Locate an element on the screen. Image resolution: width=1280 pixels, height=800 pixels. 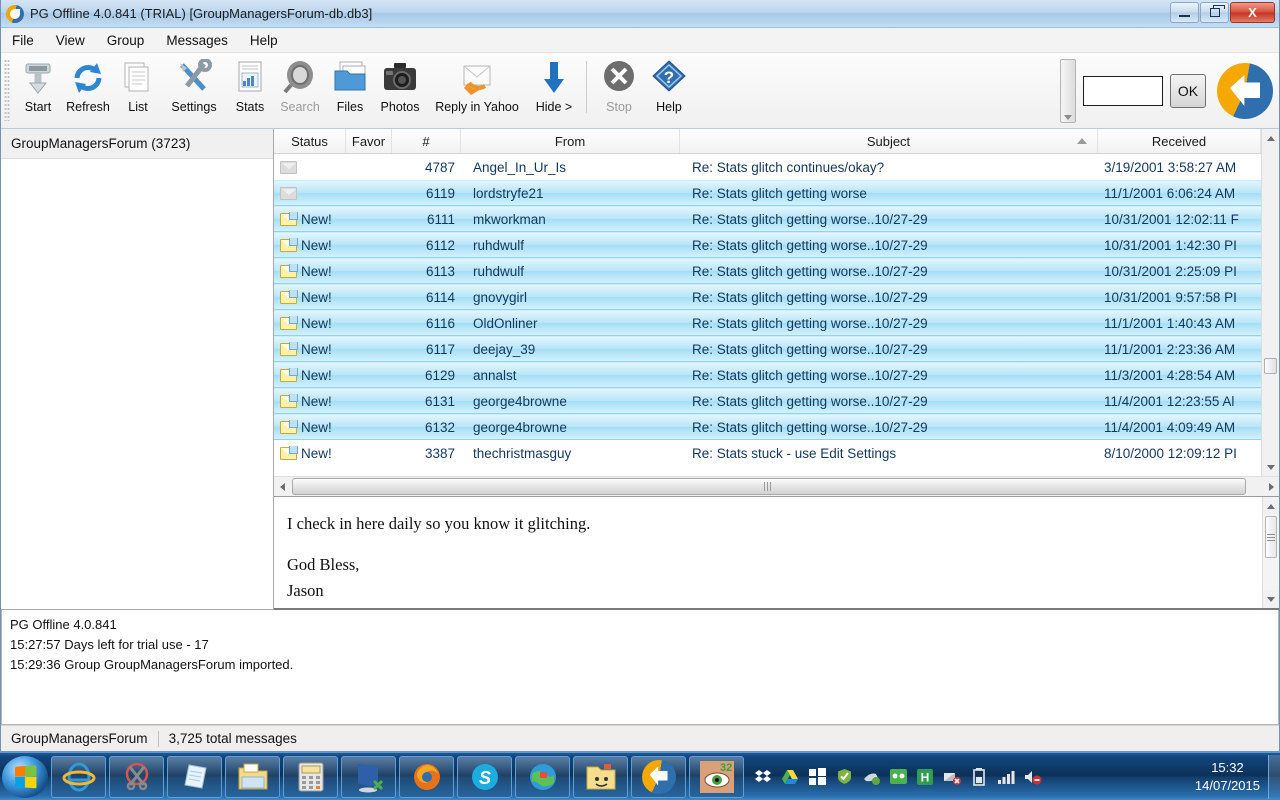
menu-item-group: Group is located at coordinates (126, 40).